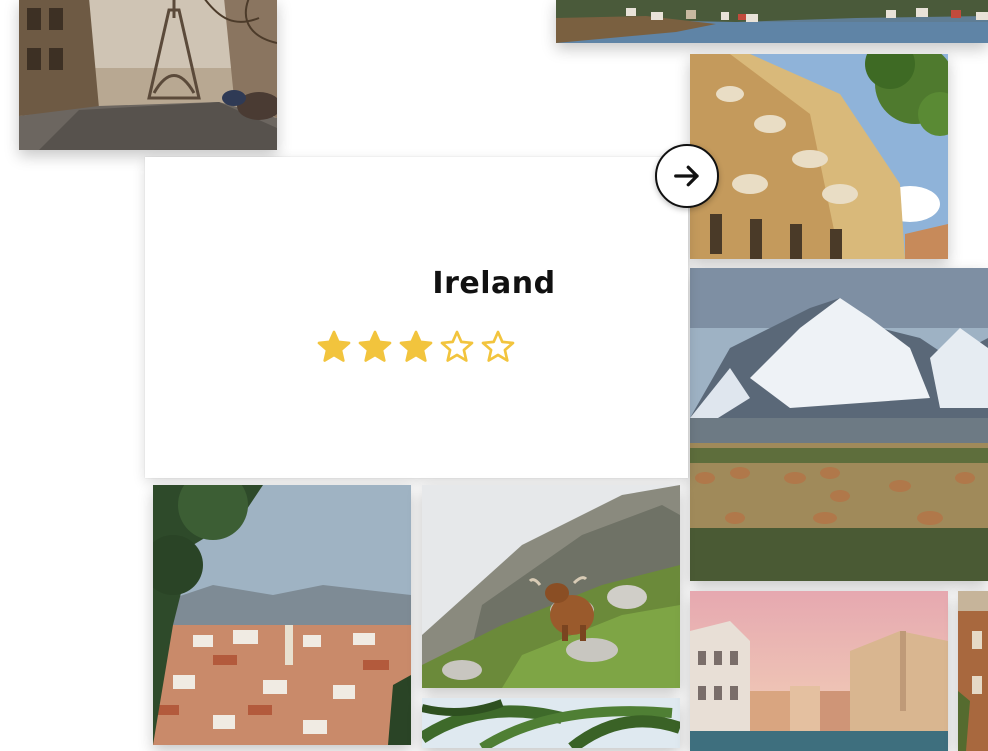 This screenshot has height=751, width=988. I want to click on photo-venice-canal, so click(819, 671).